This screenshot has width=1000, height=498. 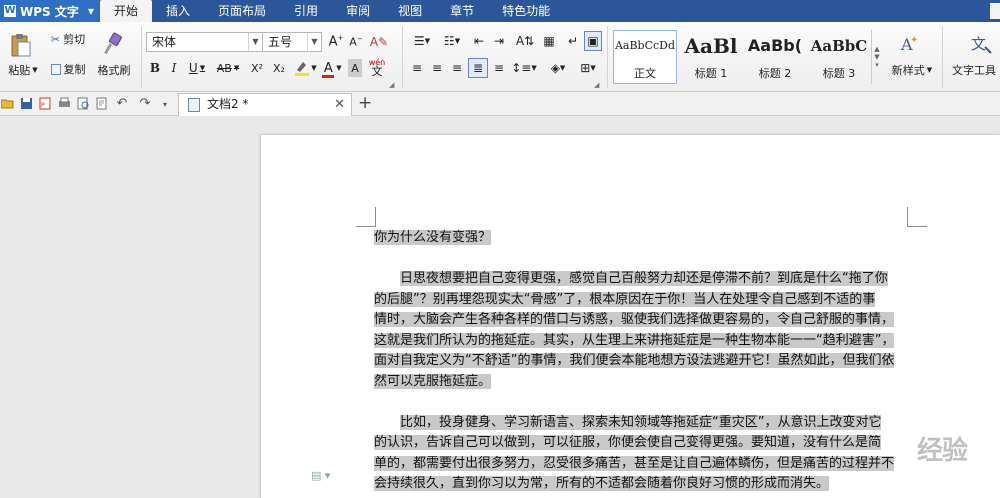 What do you see at coordinates (228, 68) in the screenshot?
I see `strikethrough-button: AB ▼` at bounding box center [228, 68].